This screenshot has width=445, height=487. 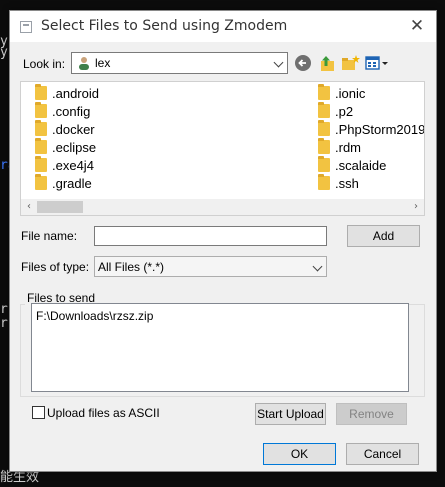 I want to click on scroll-left-icon: ‹, so click(x=29, y=207).